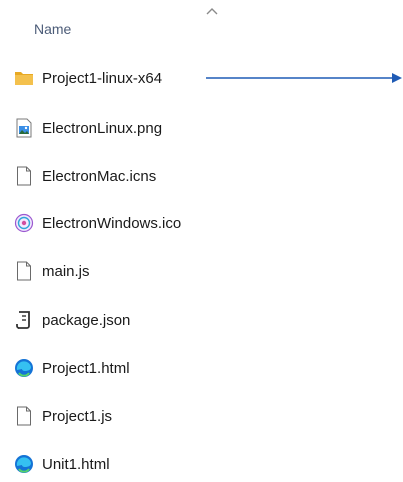  I want to click on list-item-file: ElectronWindows.ico, so click(198, 223).